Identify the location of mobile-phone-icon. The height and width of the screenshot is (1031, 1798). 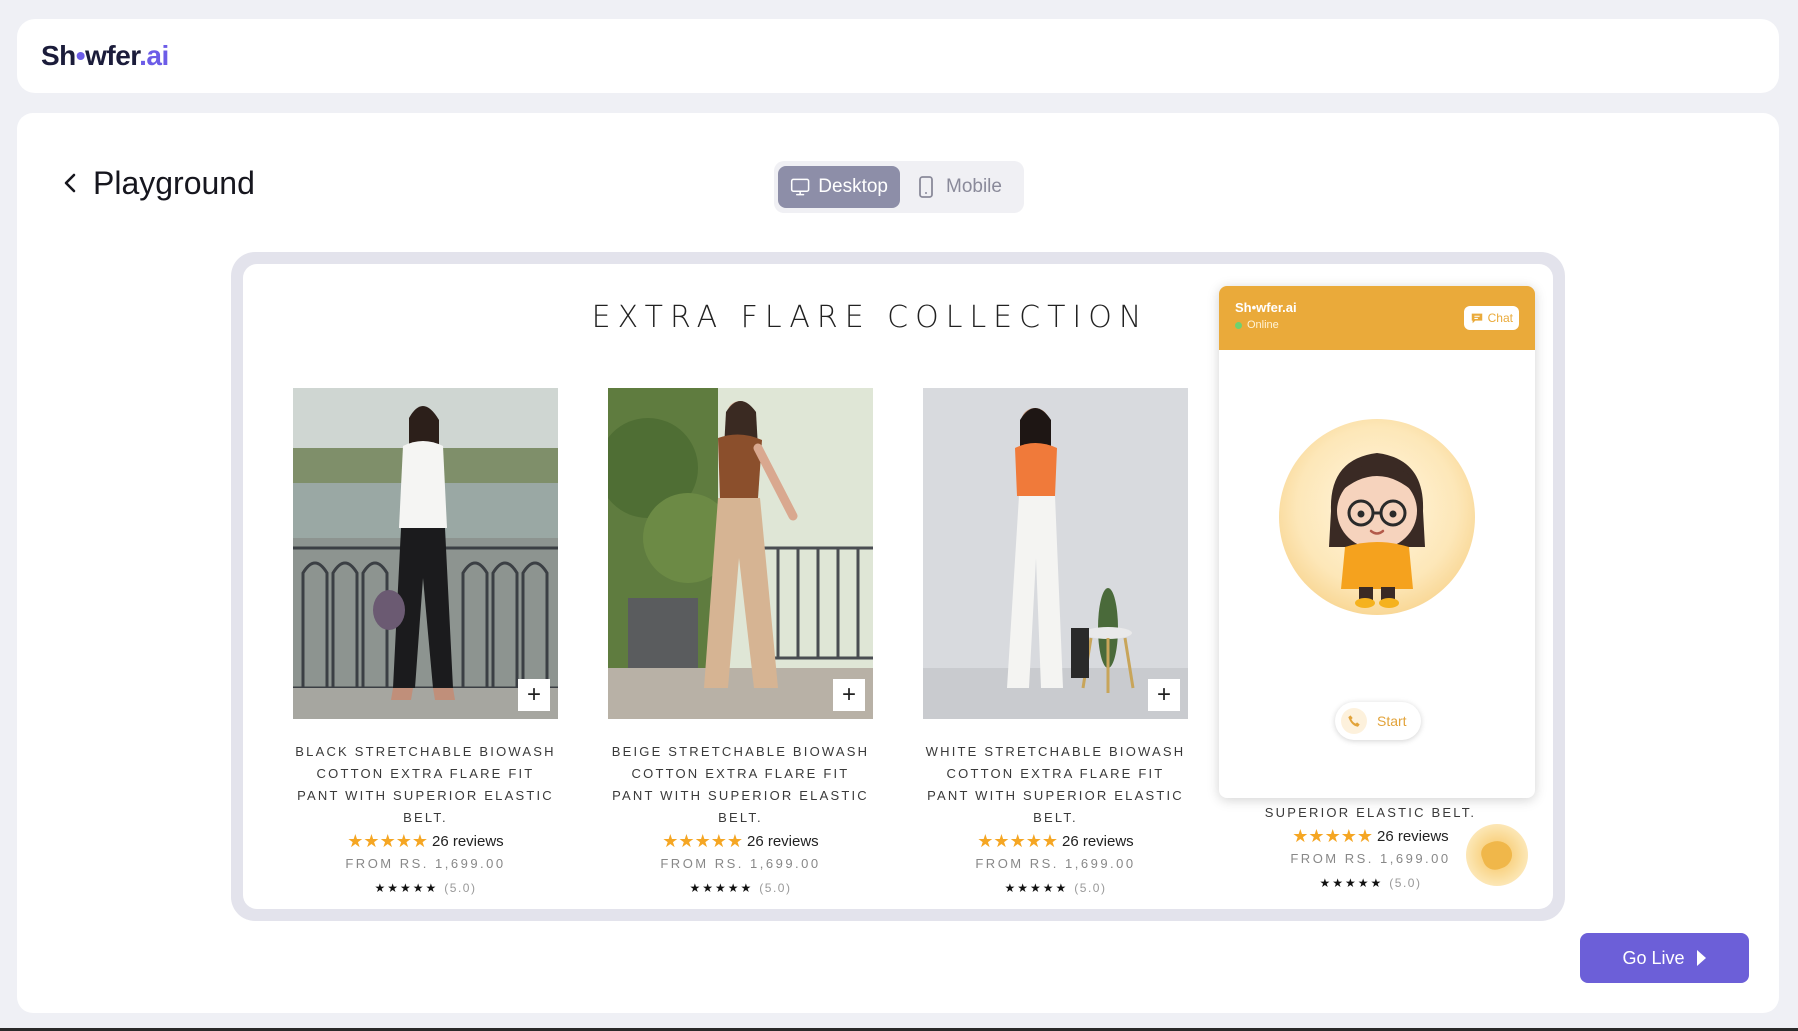
(926, 187).